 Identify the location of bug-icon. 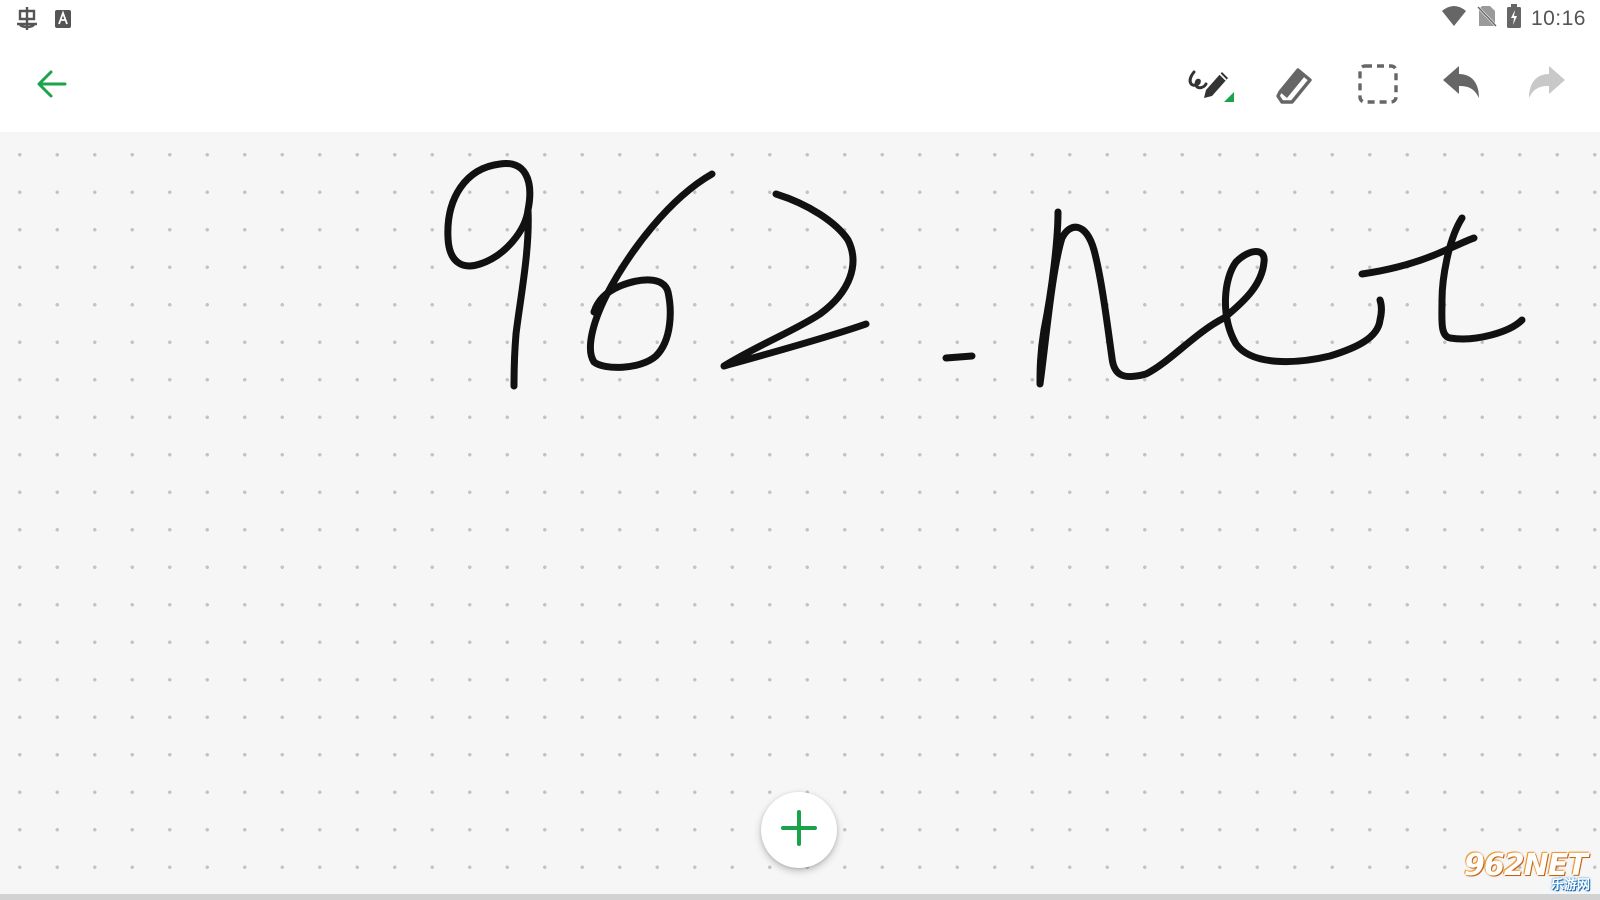
(27, 21).